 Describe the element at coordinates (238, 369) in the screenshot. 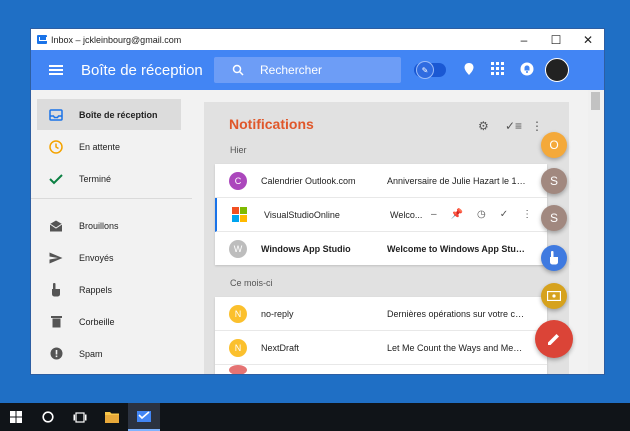

I see `sender-avatar` at that location.